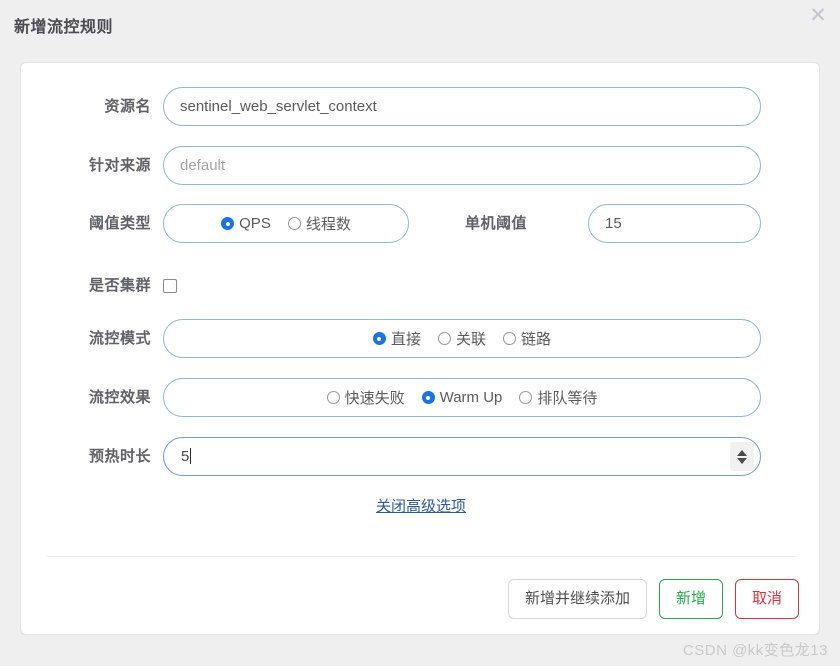 Image resolution: width=840 pixels, height=666 pixels. I want to click on form-row-flow-mode: 流控模式 直接 关联 链路, so click(421, 339).